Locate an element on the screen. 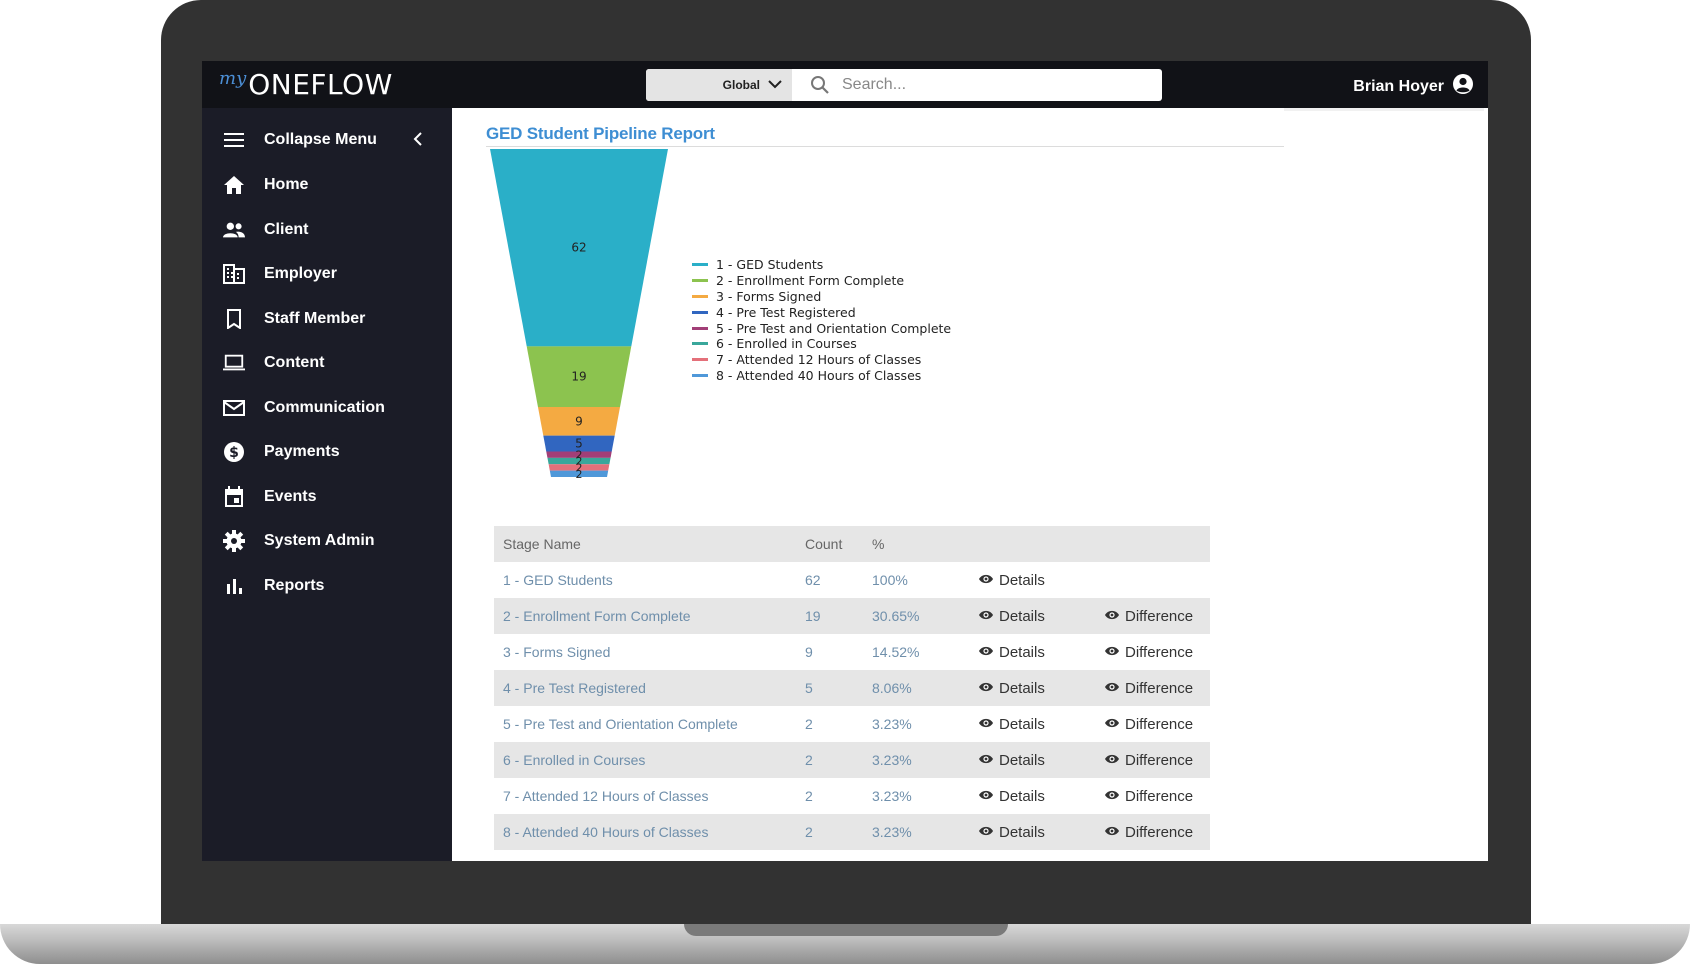 This screenshot has height=964, width=1690. sidebar-item-label: Payments is located at coordinates (302, 451).